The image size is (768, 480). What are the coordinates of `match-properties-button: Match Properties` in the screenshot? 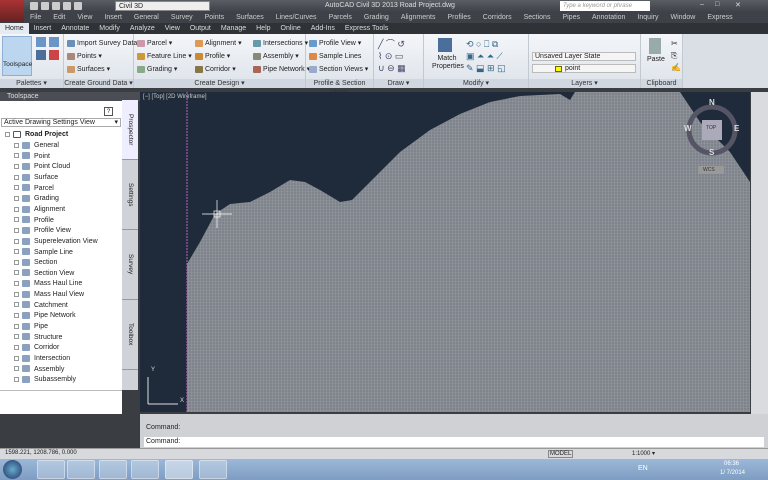 It's located at (448, 63).